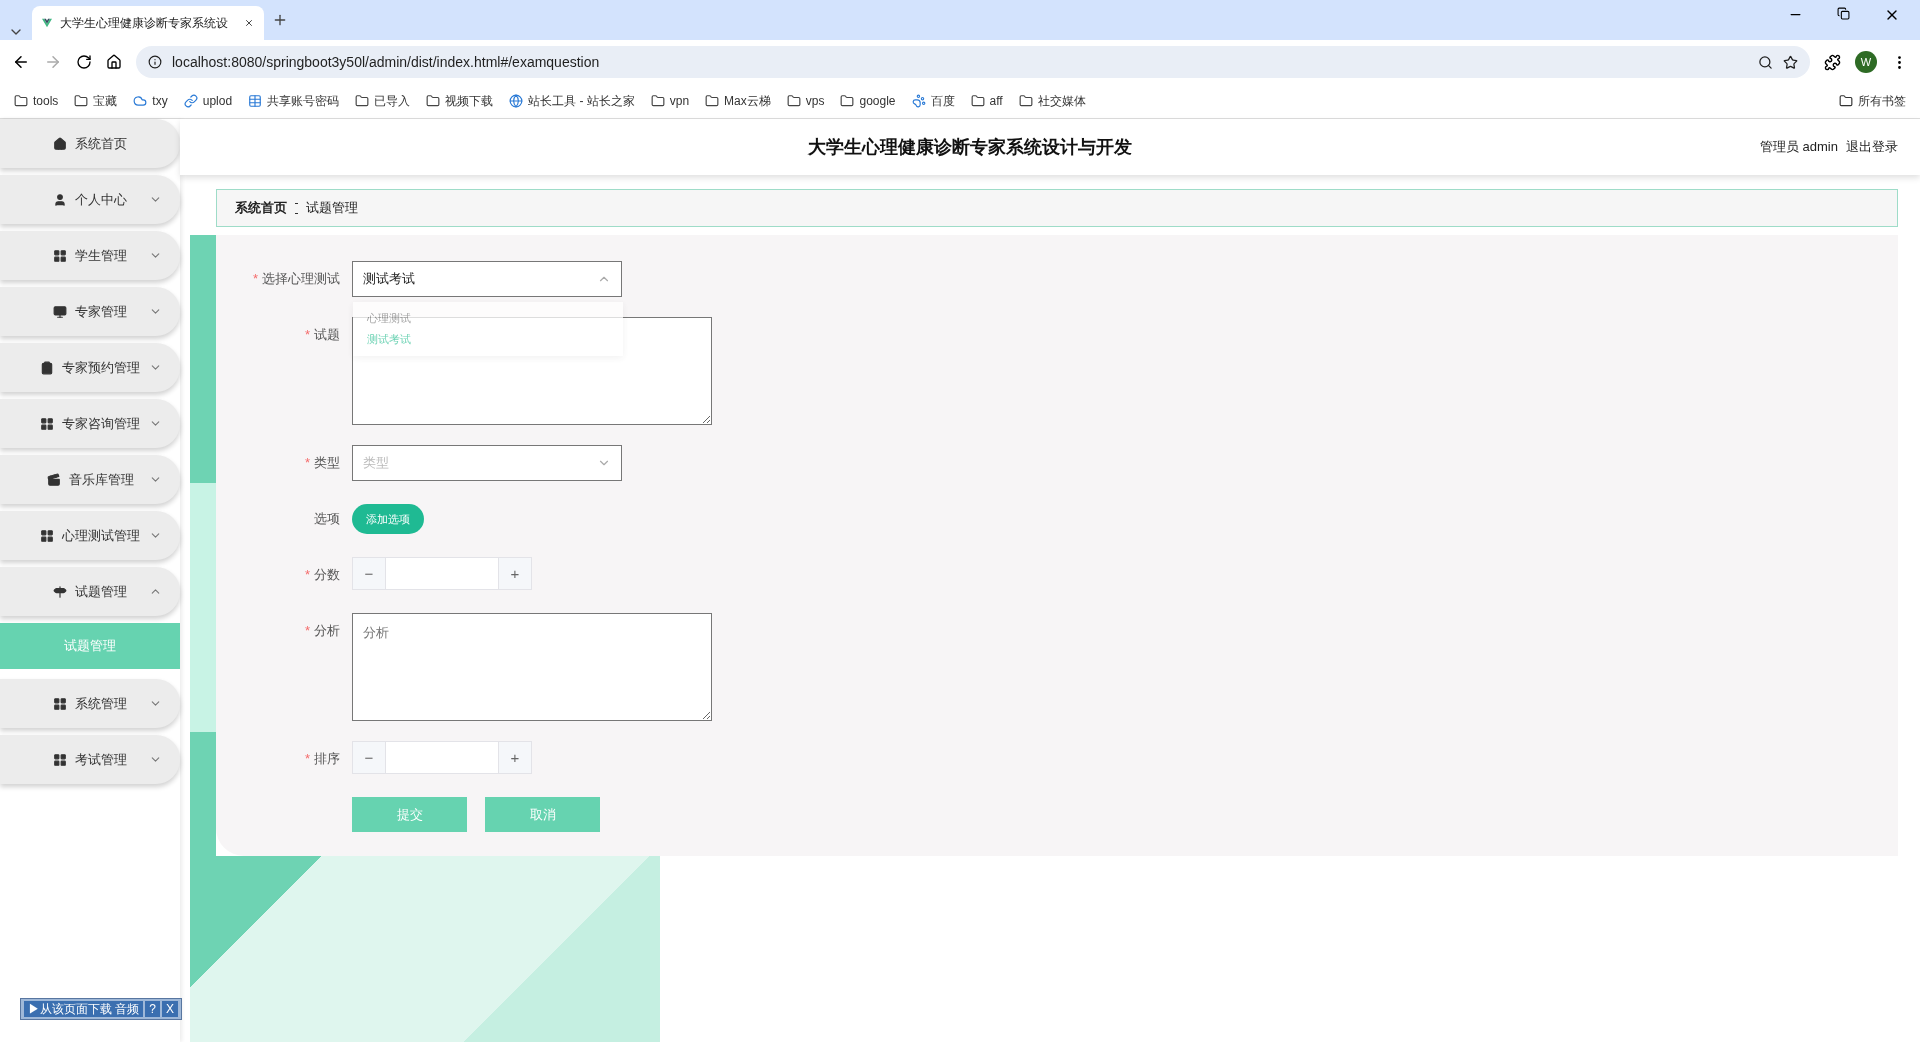  Describe the element at coordinates (60, 311) in the screenshot. I see `monitor-icon` at that location.